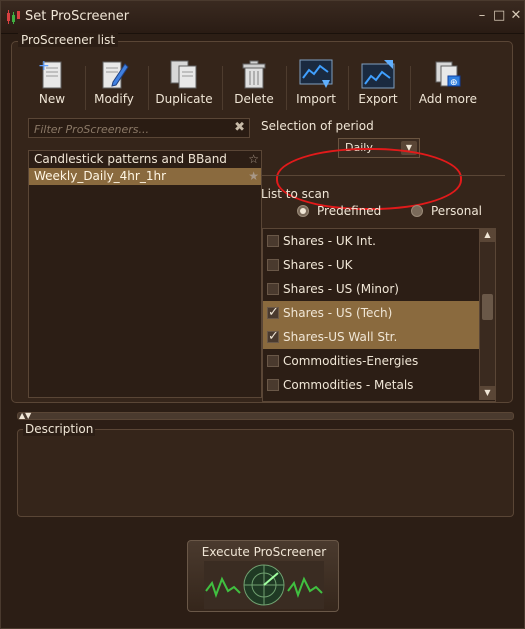  What do you see at coordinates (264, 552) in the screenshot?
I see `execute-label: Execute ProScreener` at bounding box center [264, 552].